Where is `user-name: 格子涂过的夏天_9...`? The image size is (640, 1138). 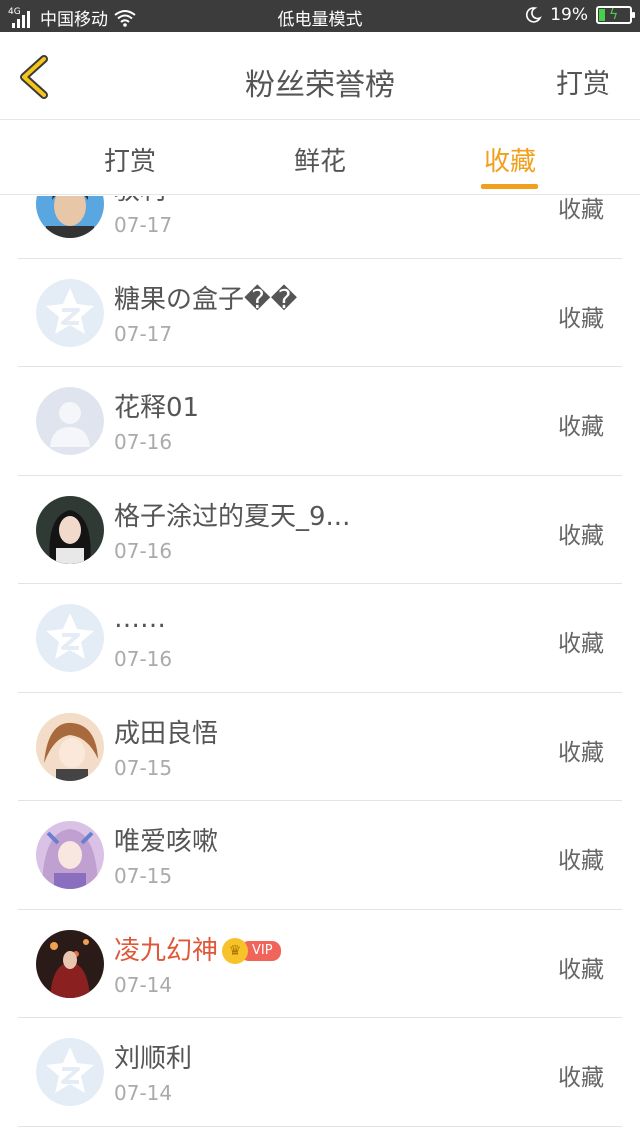
user-name: 格子涂过的夏天_9... is located at coordinates (232, 514).